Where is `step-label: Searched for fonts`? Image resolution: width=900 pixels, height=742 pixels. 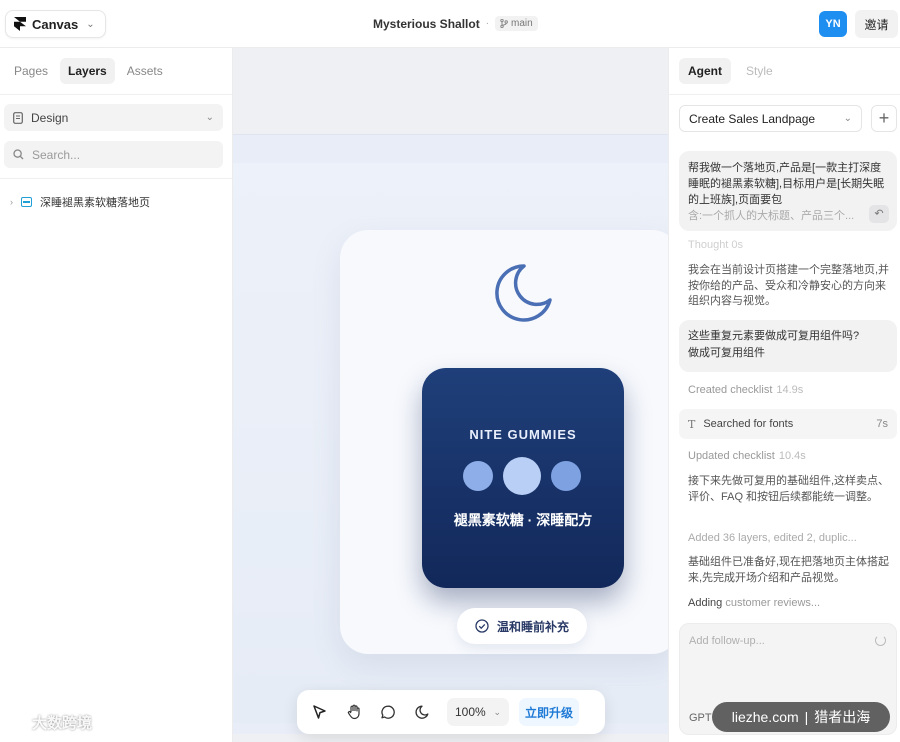 step-label: Searched for fonts is located at coordinates (748, 424).